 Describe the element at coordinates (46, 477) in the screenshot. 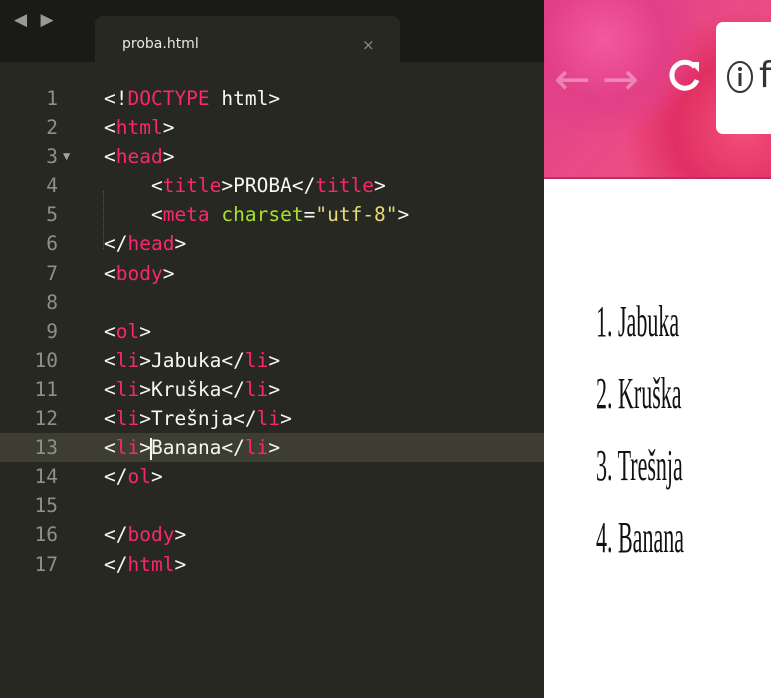

I see `line-number: 14` at that location.